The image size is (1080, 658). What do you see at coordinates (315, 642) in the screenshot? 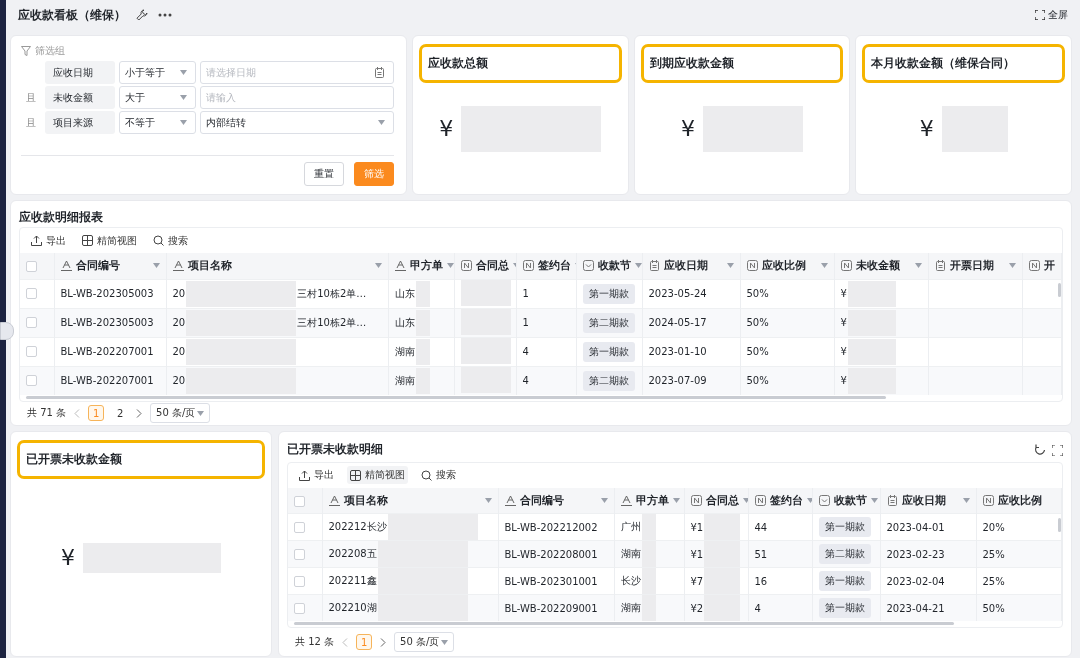
I see `total-count: 共 12 条` at bounding box center [315, 642].